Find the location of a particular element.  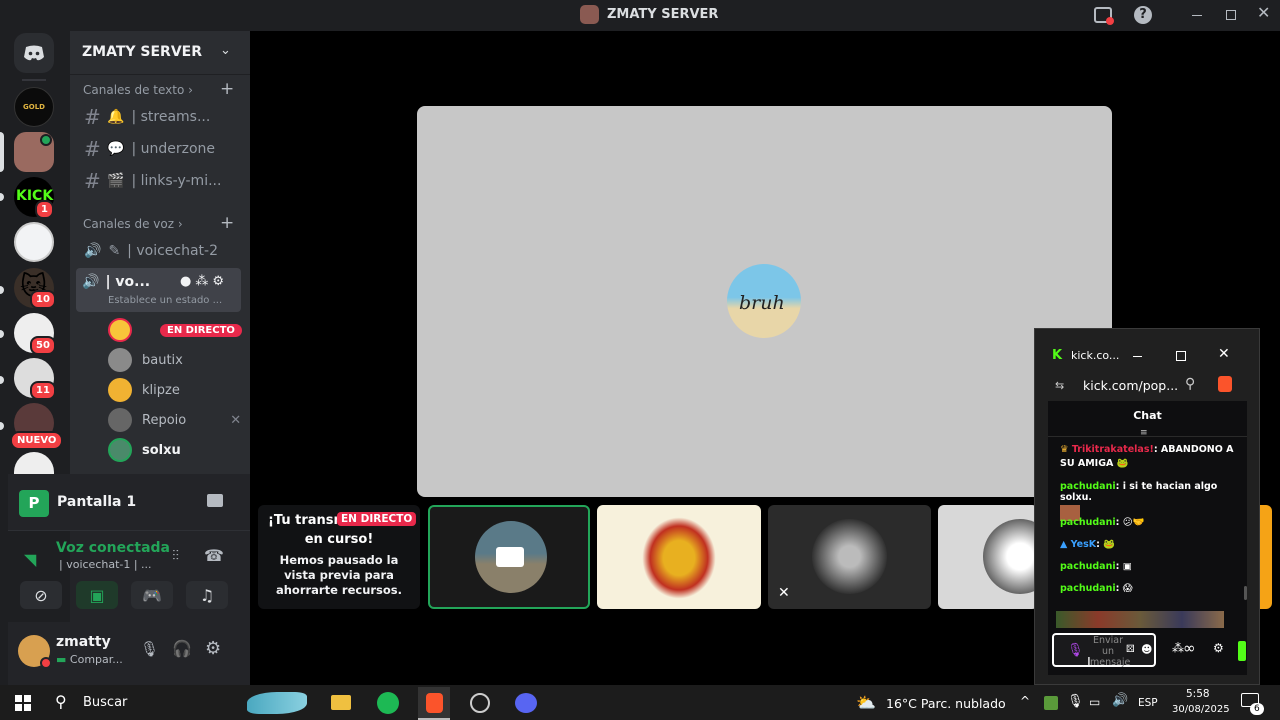

send-button is located at coordinates (1242, 651).